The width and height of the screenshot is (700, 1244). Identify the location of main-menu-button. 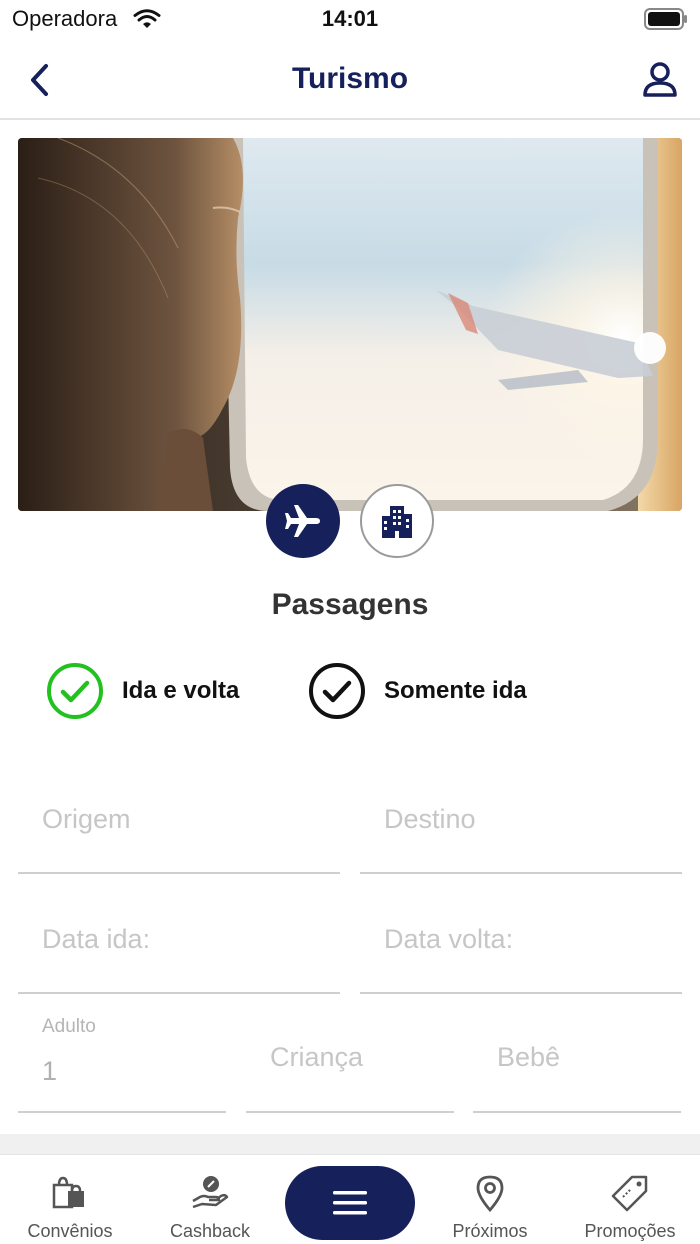
(350, 1203).